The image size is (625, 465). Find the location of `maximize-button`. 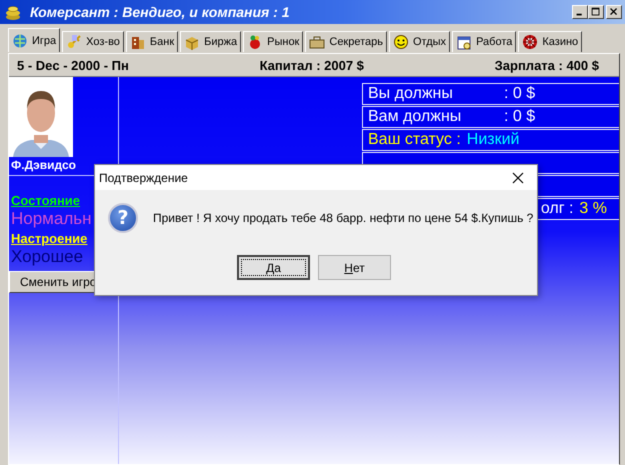

maximize-button is located at coordinates (596, 12).